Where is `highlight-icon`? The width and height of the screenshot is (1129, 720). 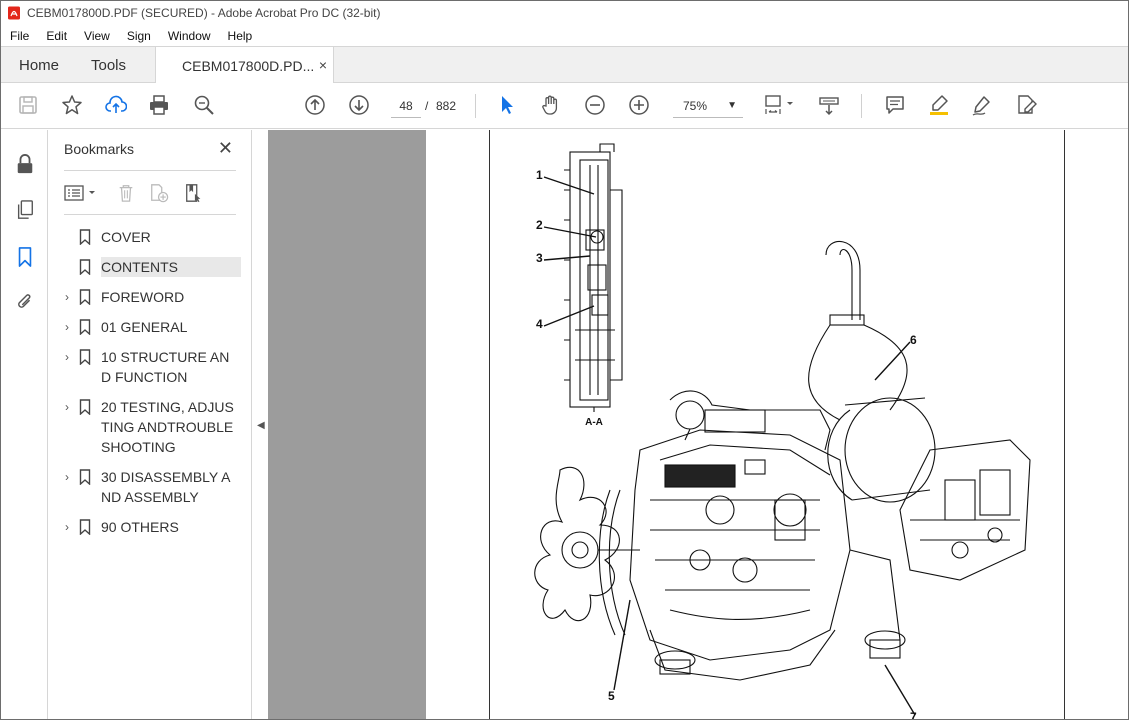
highlight-icon is located at coordinates (939, 105).